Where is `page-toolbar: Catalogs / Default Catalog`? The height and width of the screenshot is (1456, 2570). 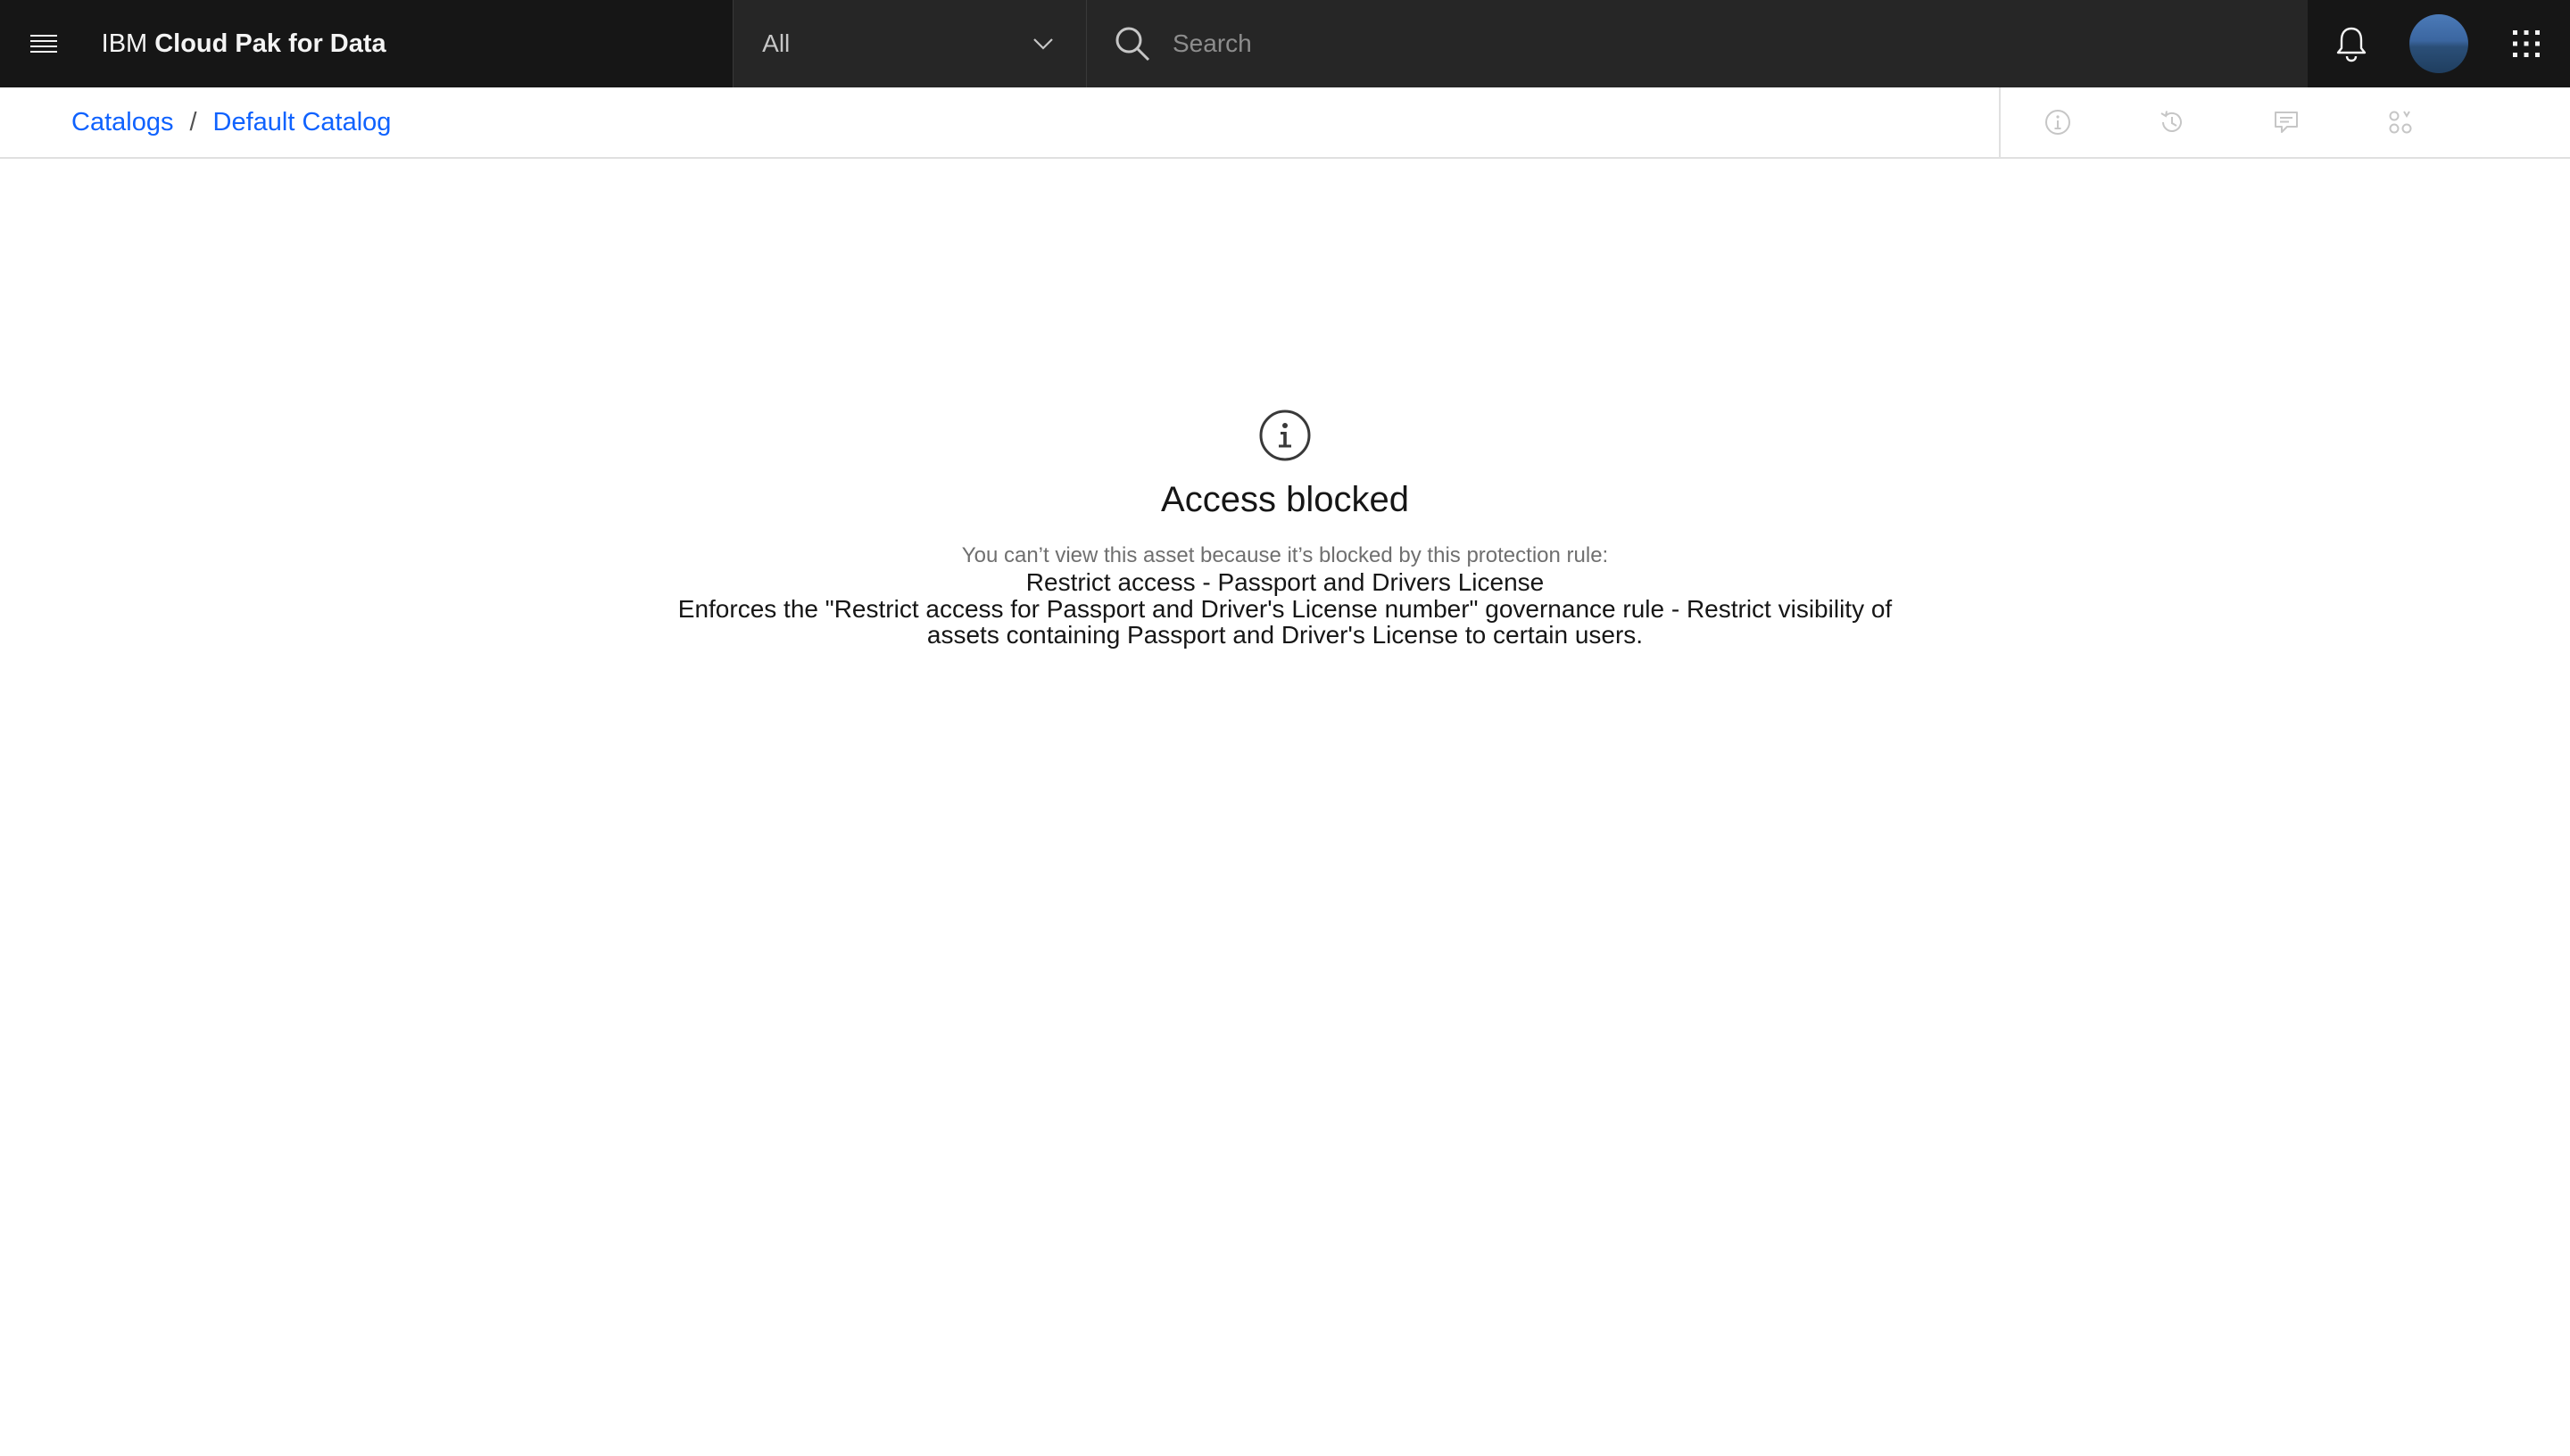
page-toolbar: Catalogs / Default Catalog is located at coordinates (1285, 123).